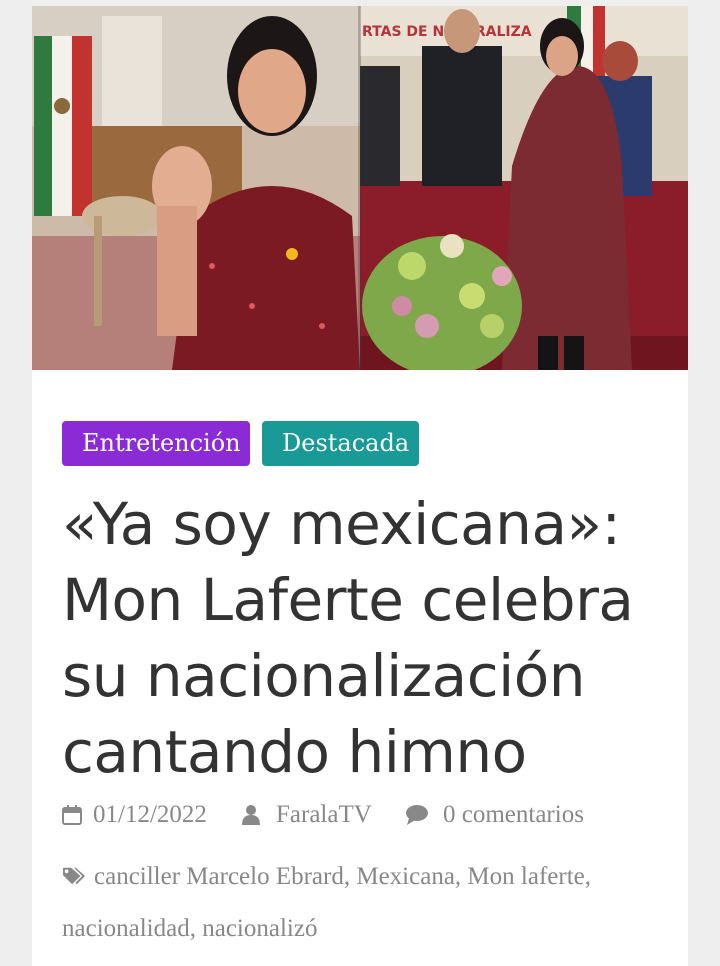 The height and width of the screenshot is (966, 720). Describe the element at coordinates (405, 876) in the screenshot. I see `tag-link: Mexicana` at that location.